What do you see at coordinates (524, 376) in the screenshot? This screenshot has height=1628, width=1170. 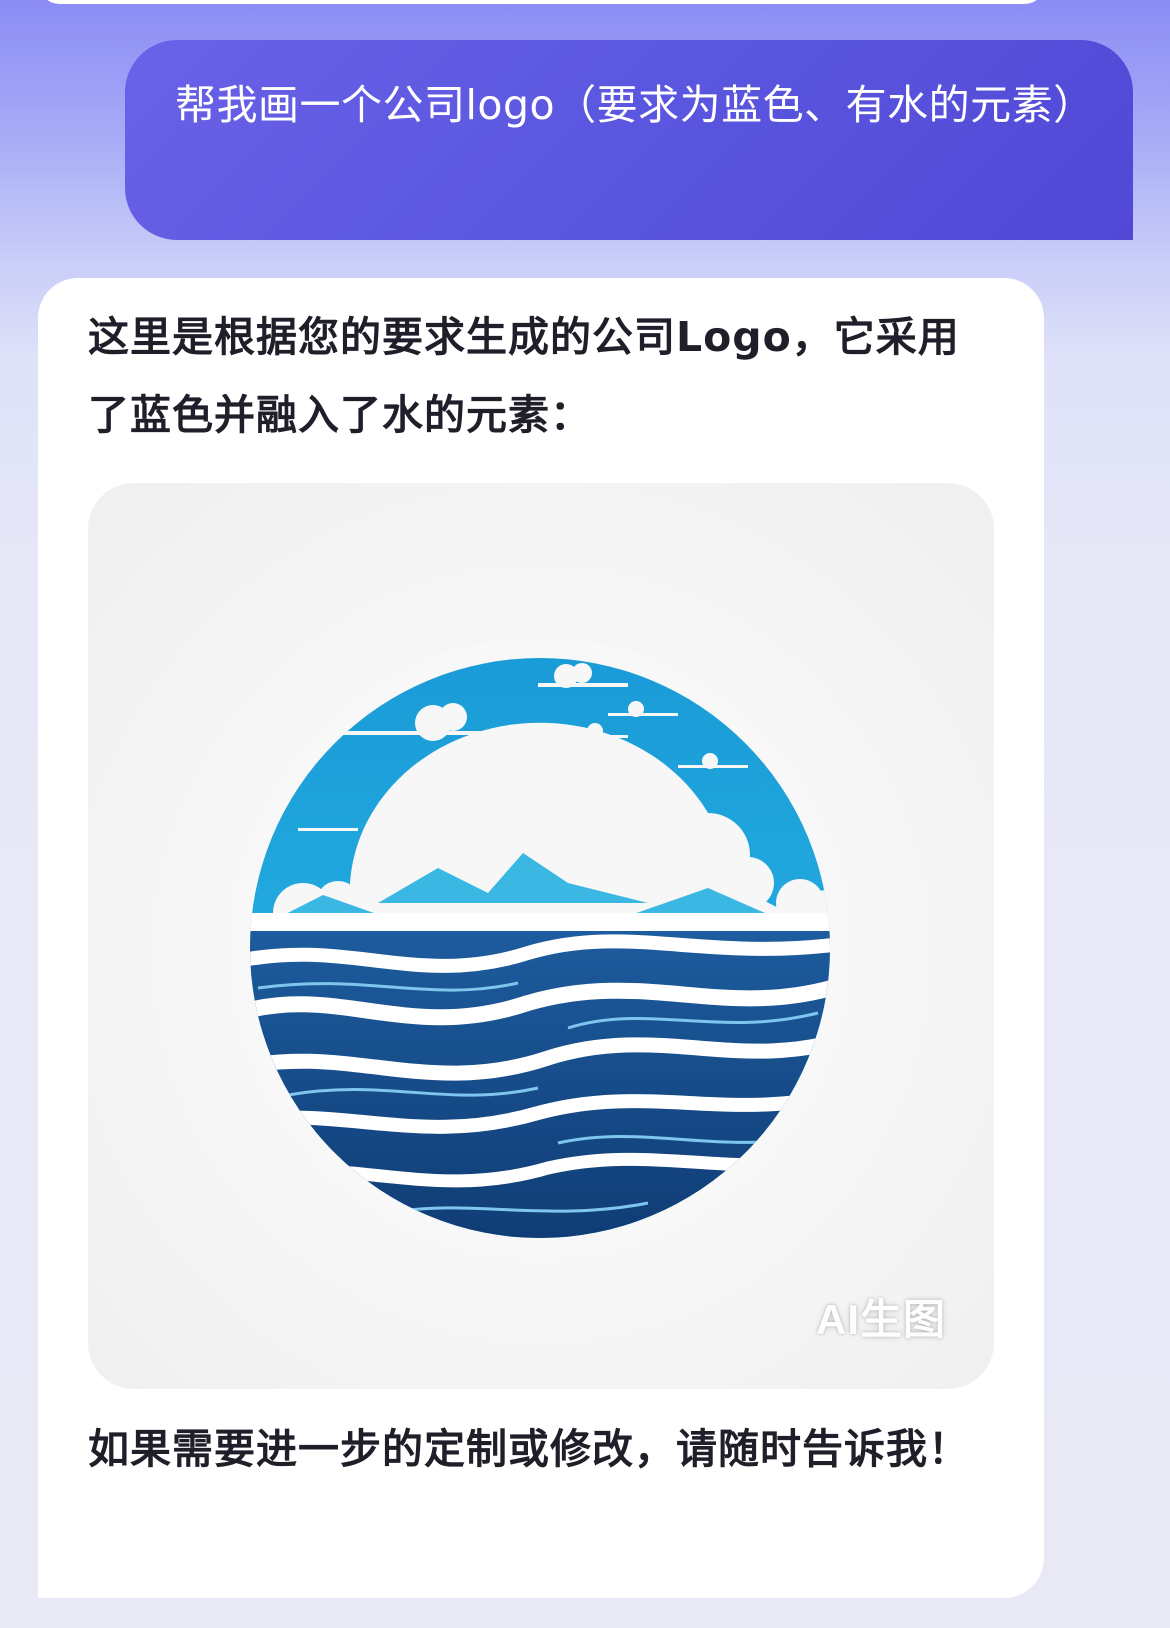 I see `assistant-intro-text: 这里是根据您的要求生成的公司Logo，它采用了蓝色并融入了水的元素：` at bounding box center [524, 376].